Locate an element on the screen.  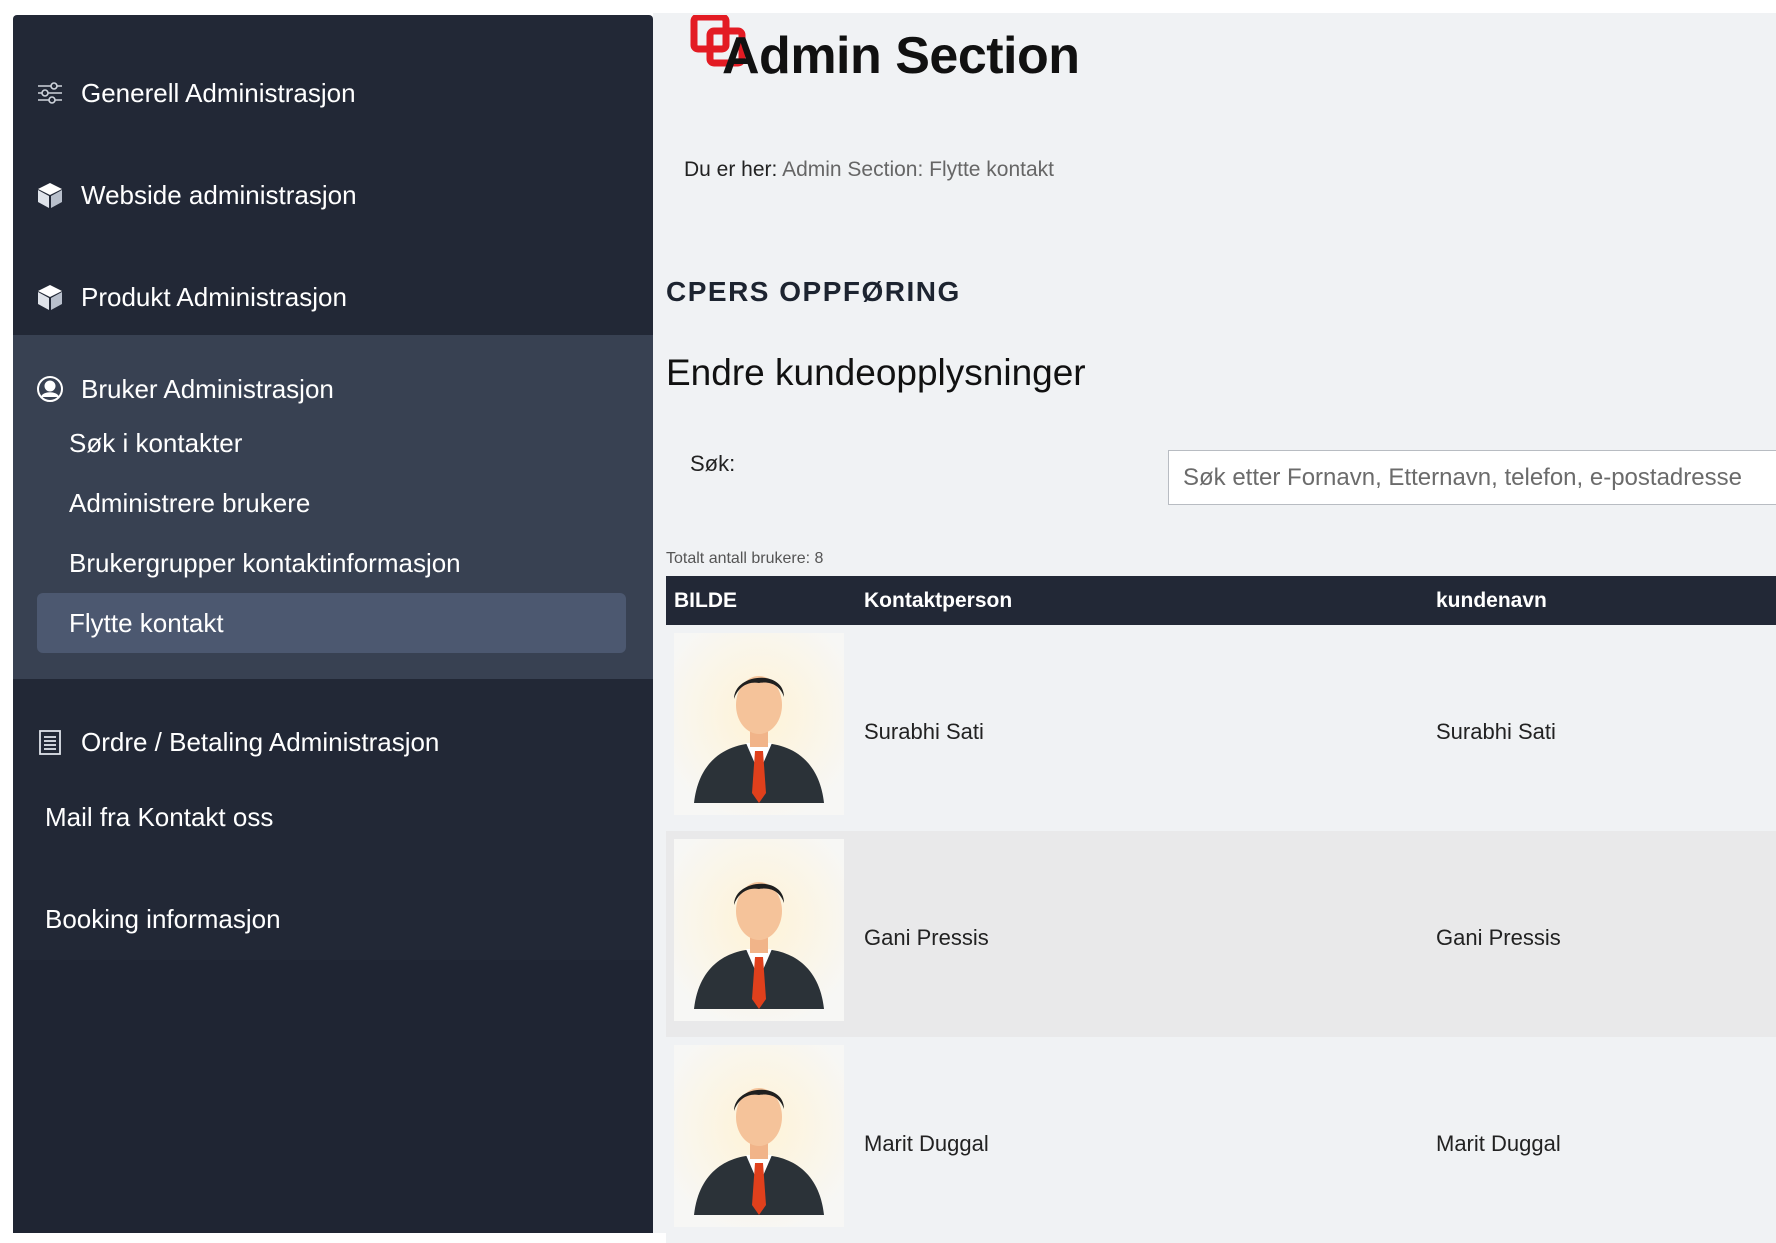
kontaktperson-cell: Gani Pressis is located at coordinates (926, 937).